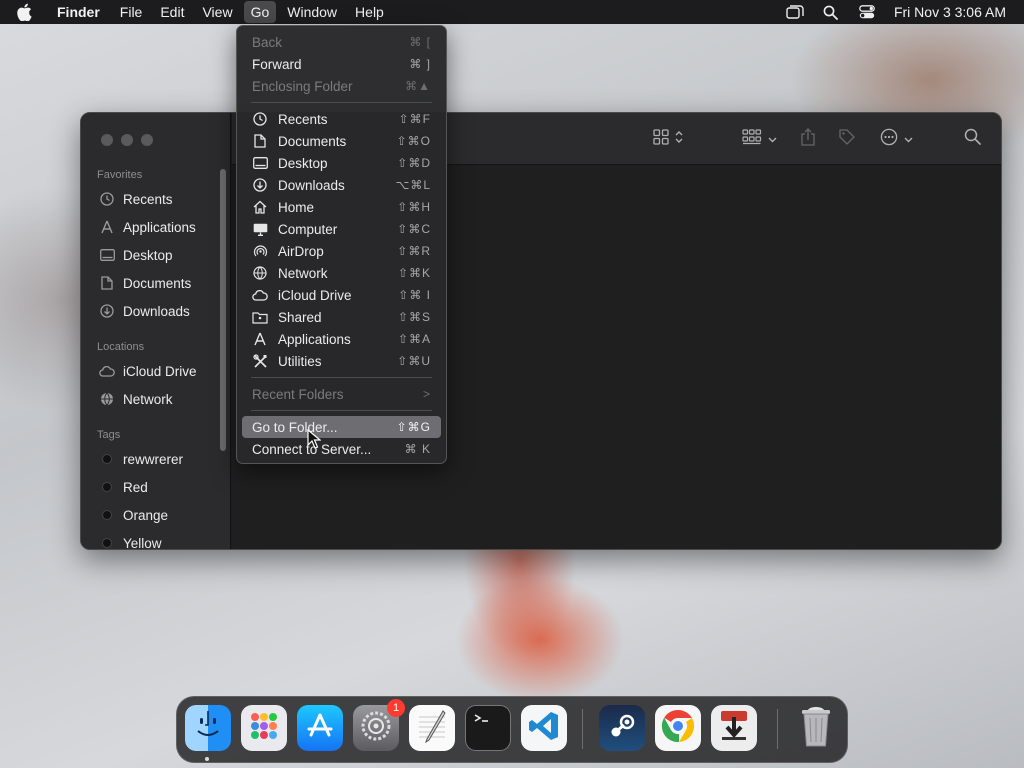 This screenshot has width=1024, height=768. Describe the element at coordinates (512, 729) in the screenshot. I see `dock: 1` at that location.